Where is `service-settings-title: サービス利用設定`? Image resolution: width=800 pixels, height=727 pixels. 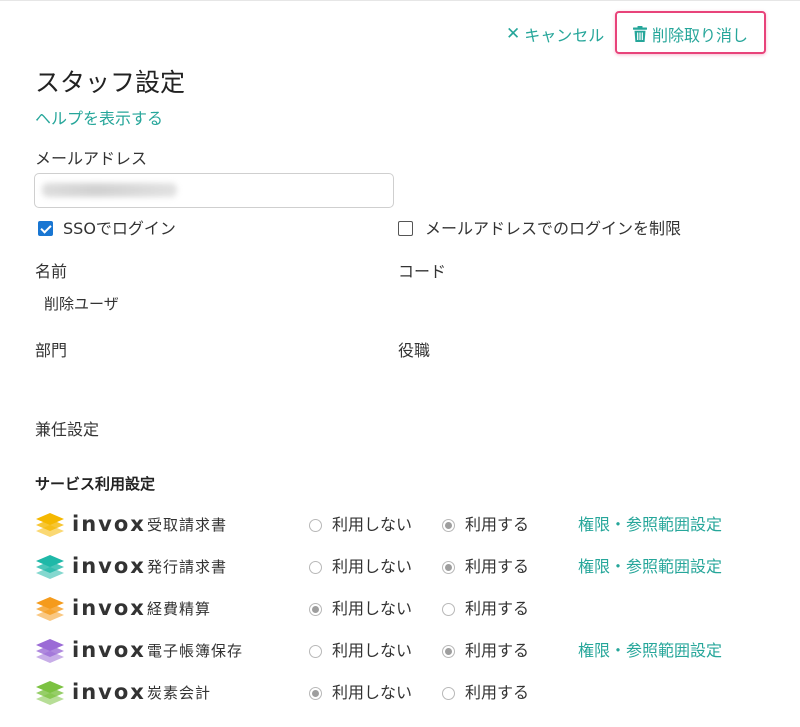 service-settings-title: サービス利用設定 is located at coordinates (95, 484).